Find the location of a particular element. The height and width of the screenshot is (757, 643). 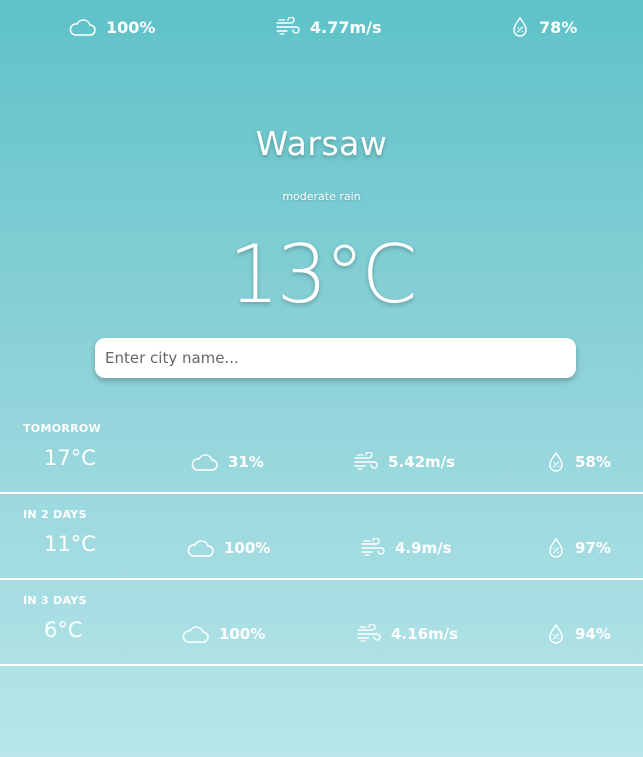

forecast-humidity-value: 97% is located at coordinates (593, 548).